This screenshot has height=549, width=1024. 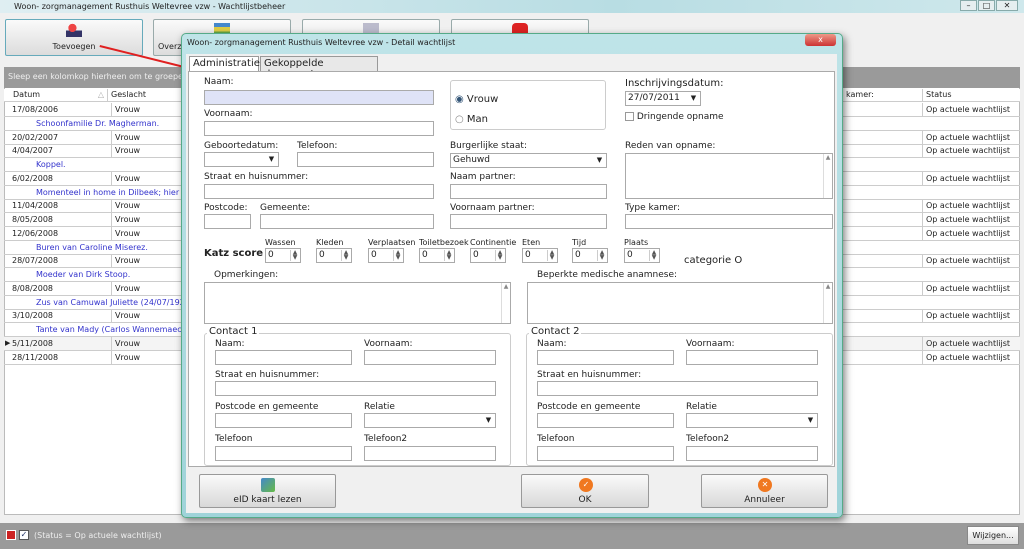 What do you see at coordinates (607, 275) in the screenshot?
I see `anamnese-label: Beperkte medische anamnese:` at bounding box center [607, 275].